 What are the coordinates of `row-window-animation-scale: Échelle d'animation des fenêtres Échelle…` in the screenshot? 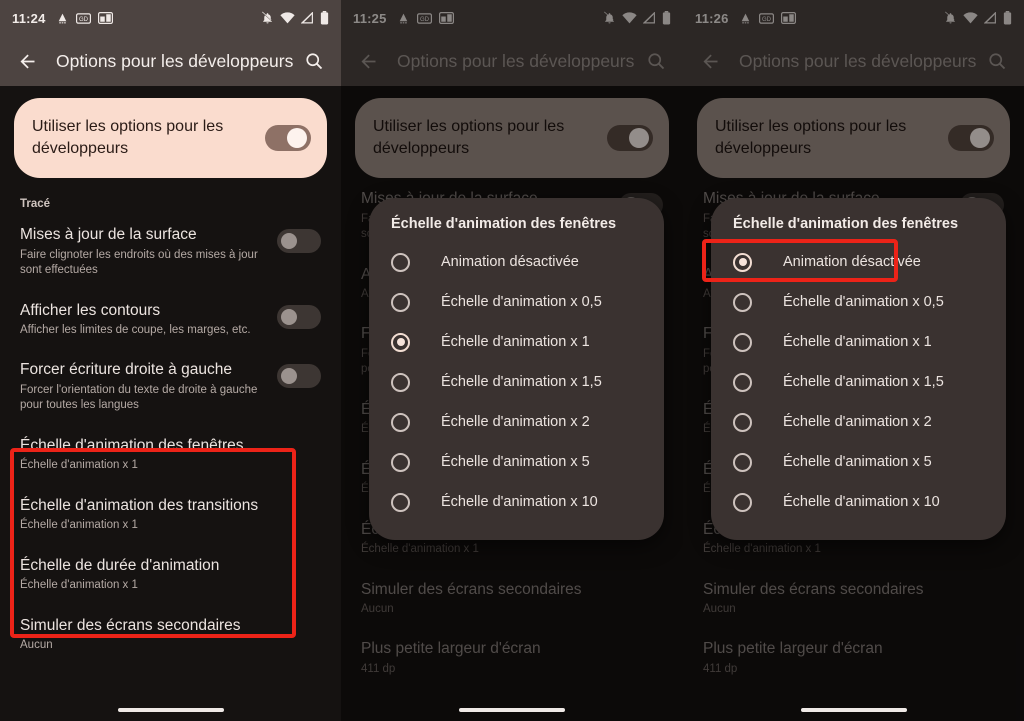 It's located at (170, 455).